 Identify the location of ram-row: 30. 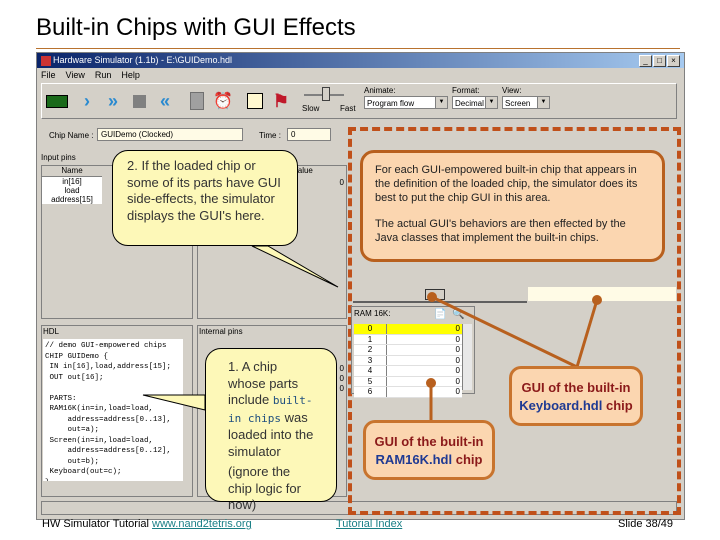
(408, 360).